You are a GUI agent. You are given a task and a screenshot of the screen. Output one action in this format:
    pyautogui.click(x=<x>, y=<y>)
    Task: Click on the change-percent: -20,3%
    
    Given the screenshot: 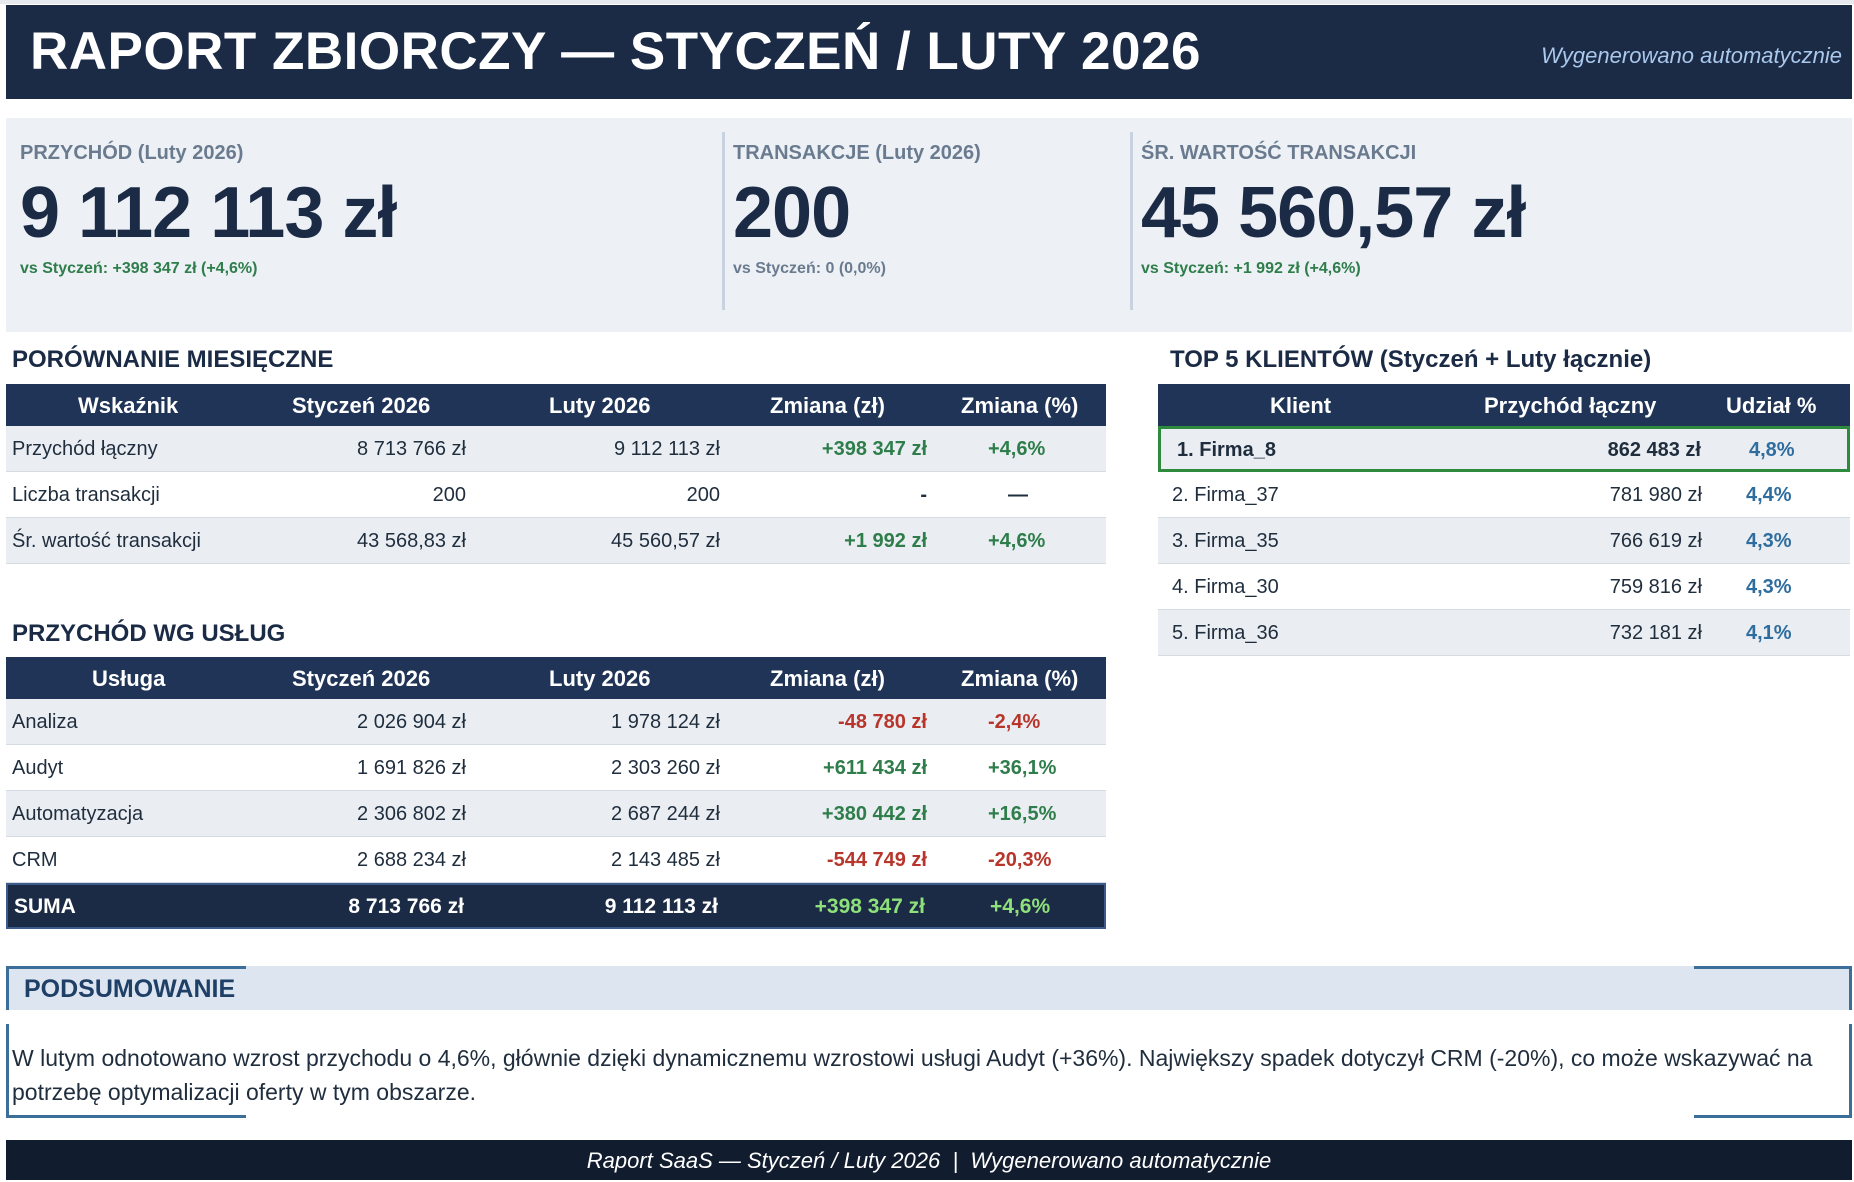 What is the action you would take?
    pyautogui.click(x=1020, y=860)
    